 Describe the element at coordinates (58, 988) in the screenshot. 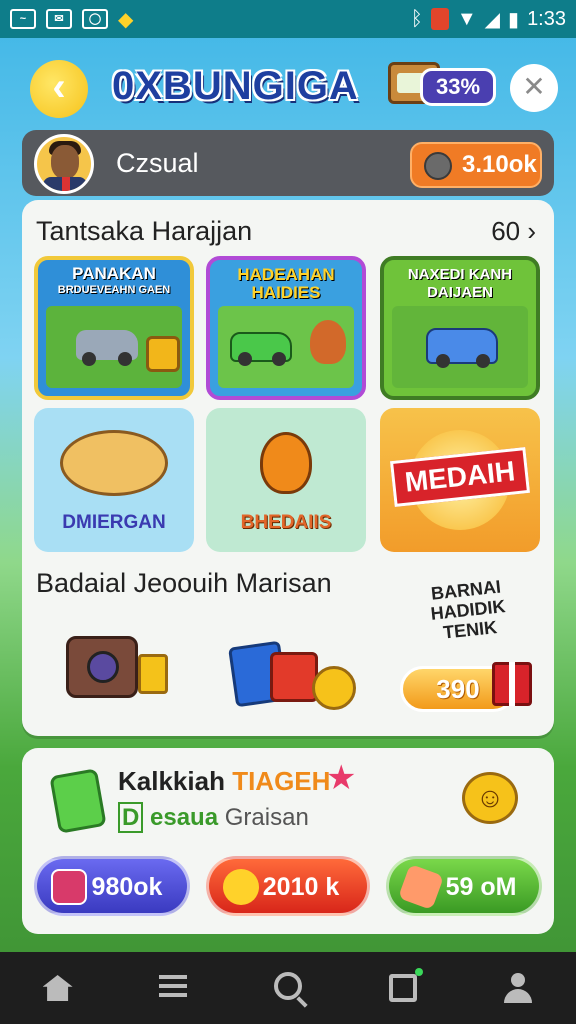

I see `home-icon` at that location.